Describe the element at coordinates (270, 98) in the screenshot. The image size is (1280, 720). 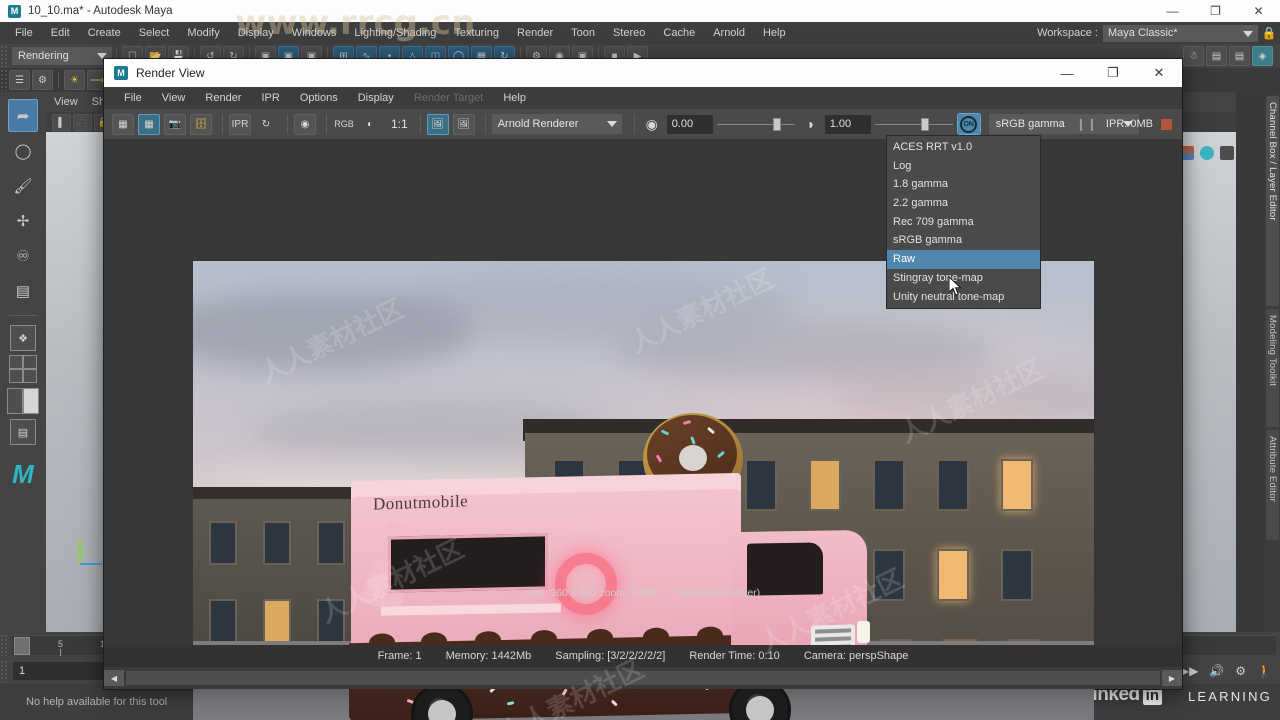
I see `render-view-menu-ipr: IPR` at that location.